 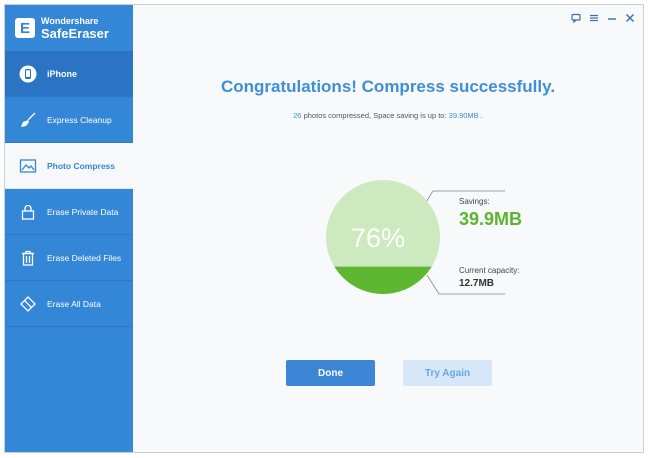 I want to click on logo-text: Wondershare SafeEraser, so click(x=75, y=28).